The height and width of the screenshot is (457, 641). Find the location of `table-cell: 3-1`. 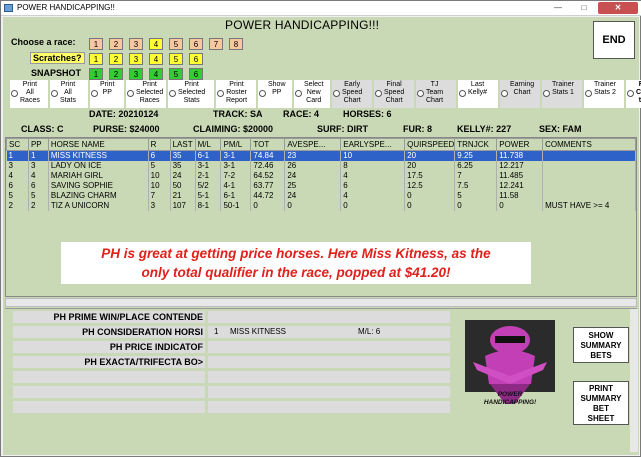

table-cell: 3-1 is located at coordinates (208, 165).